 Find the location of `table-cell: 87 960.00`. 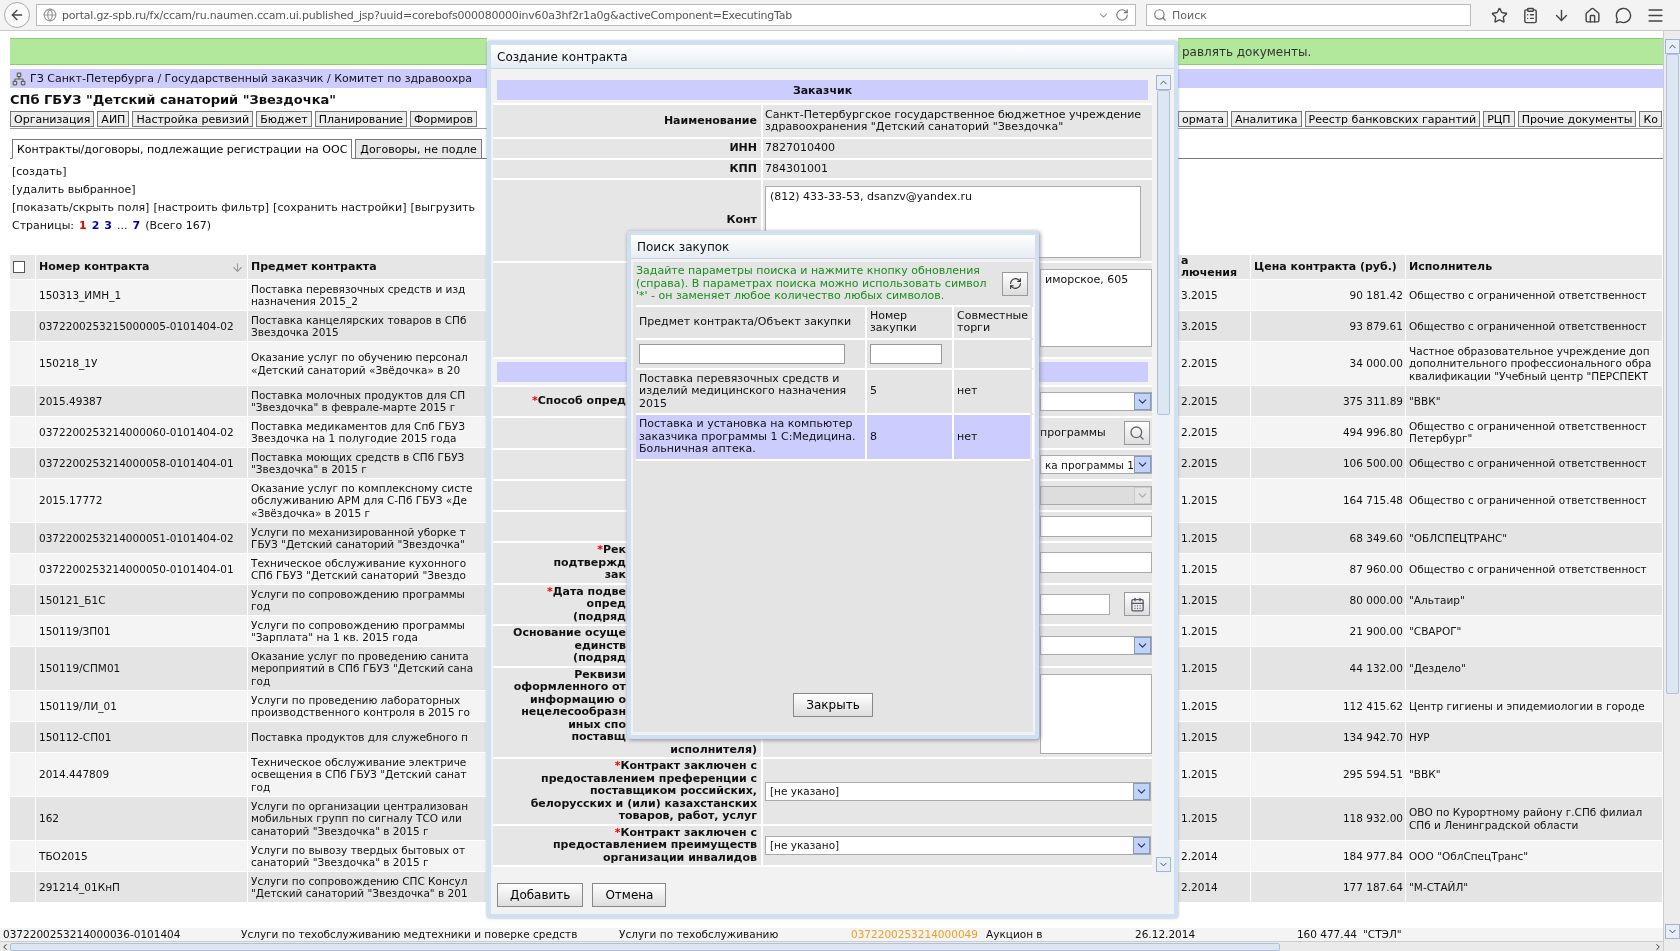

table-cell: 87 960.00 is located at coordinates (1376, 569).